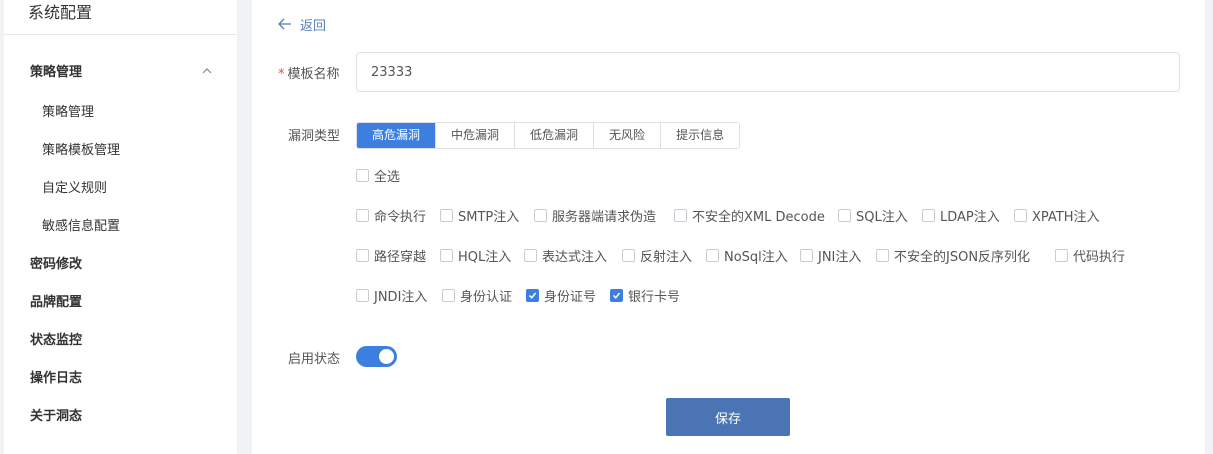  What do you see at coordinates (1099, 257) in the screenshot?
I see `vuln-option-label: 代码执行` at bounding box center [1099, 257].